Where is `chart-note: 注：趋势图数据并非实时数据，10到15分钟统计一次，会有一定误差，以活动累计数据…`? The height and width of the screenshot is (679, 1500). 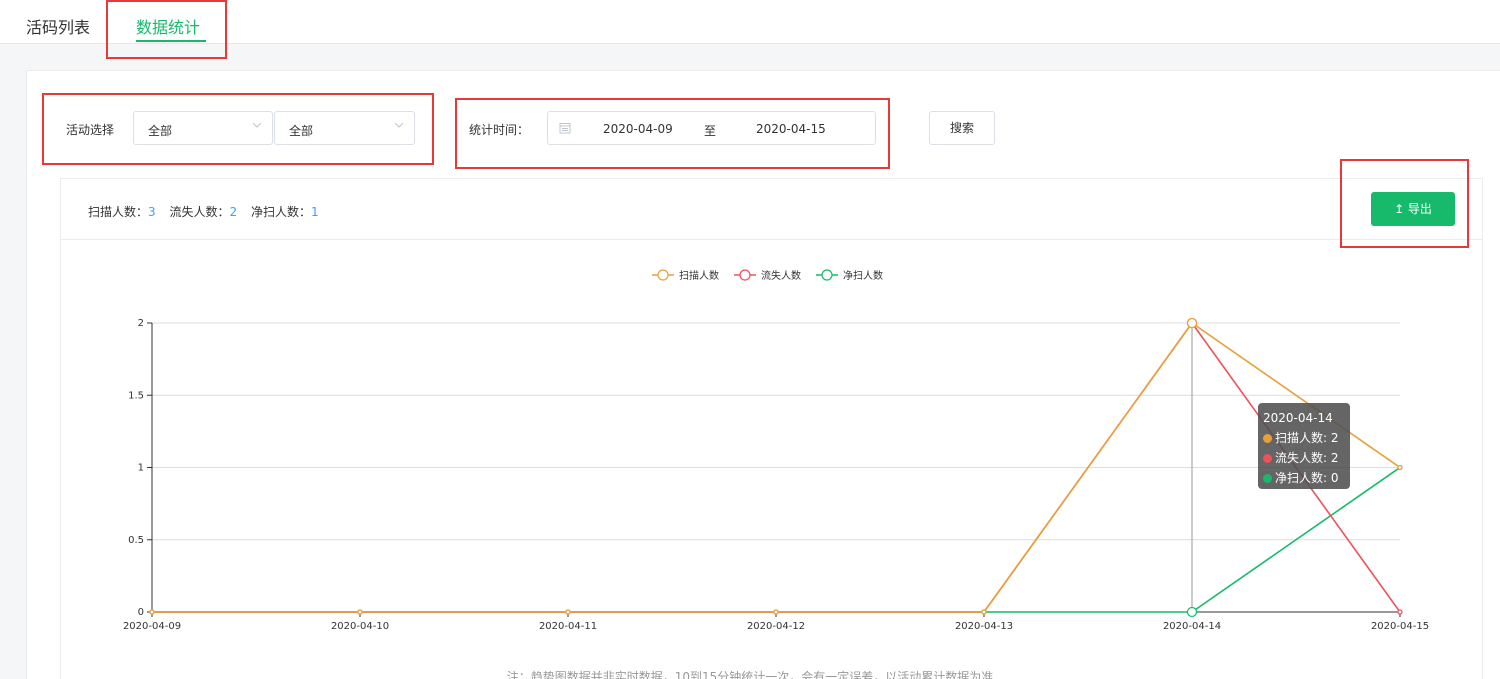
chart-note: 注：趋势图数据并非实时数据，10到15分钟统计一次，会有一定误差，以活动累计数据… is located at coordinates (750, 674).